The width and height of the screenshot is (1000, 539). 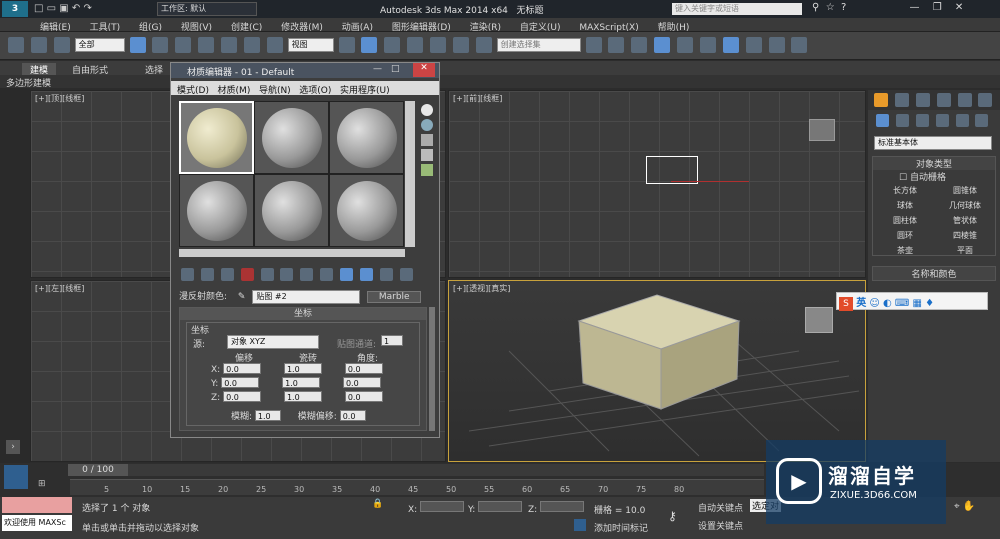 I want to click on angle-u-spinner: 0.0, so click(x=363, y=368).